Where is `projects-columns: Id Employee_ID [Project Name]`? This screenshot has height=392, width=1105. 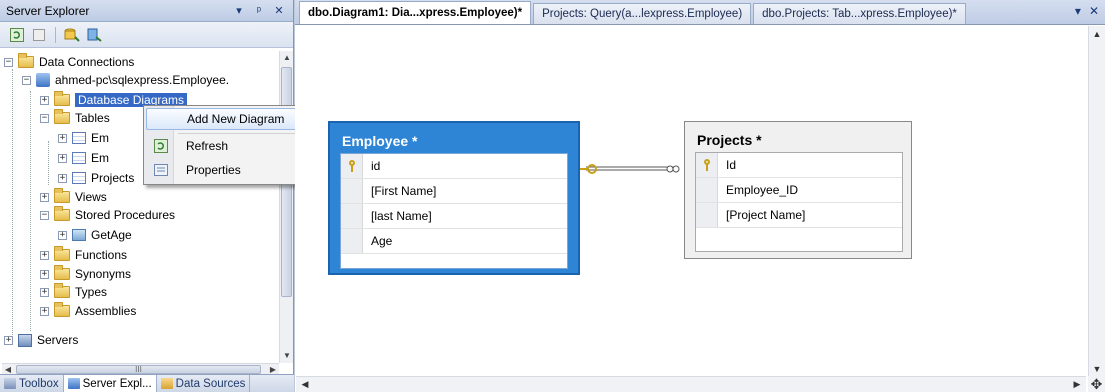
projects-columns: Id Employee_ID [Project Name] is located at coordinates (799, 202).